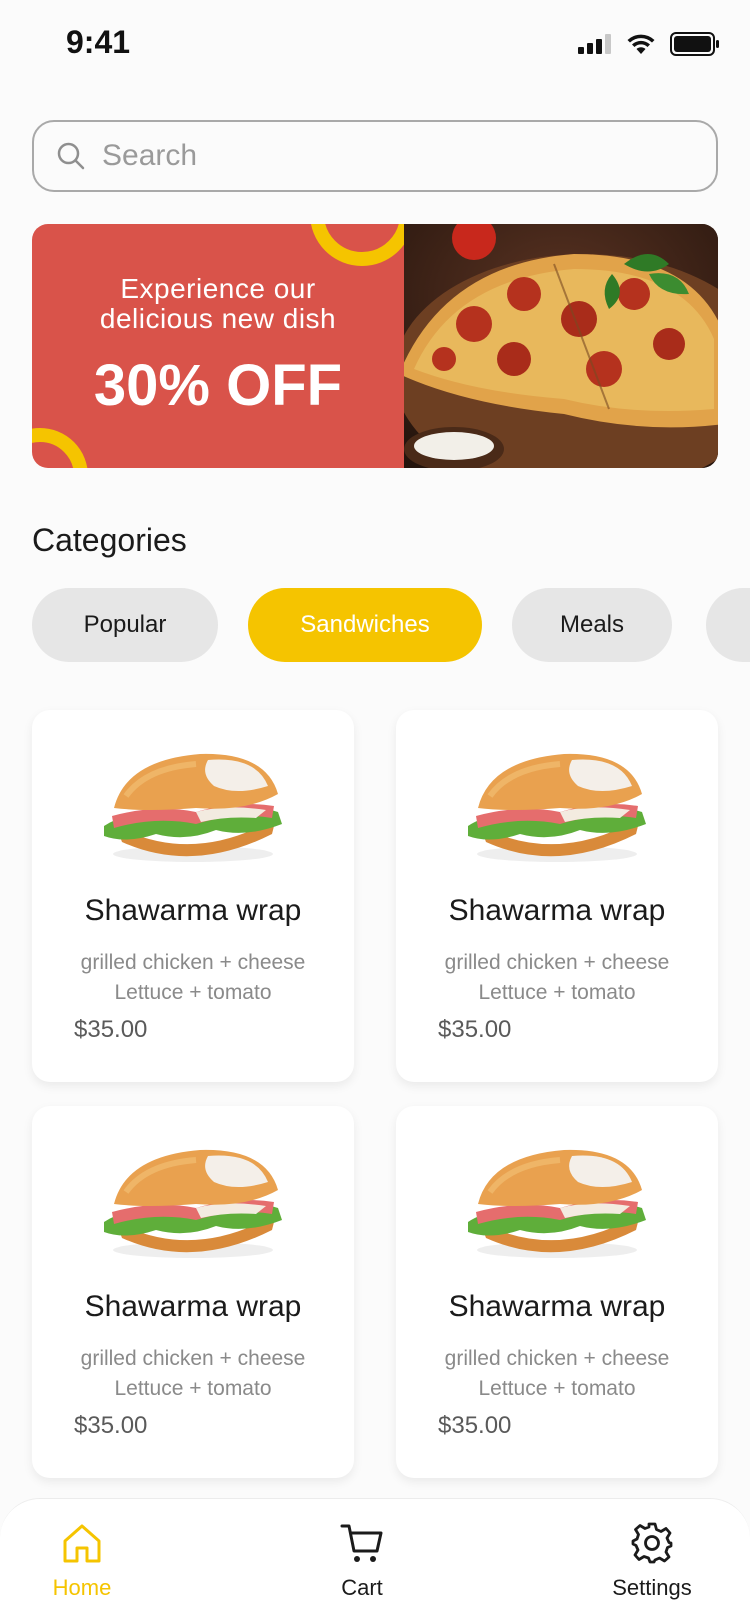 The width and height of the screenshot is (750, 1624). What do you see at coordinates (218, 288) in the screenshot?
I see `promo-subtitle-line: Experience our` at bounding box center [218, 288].